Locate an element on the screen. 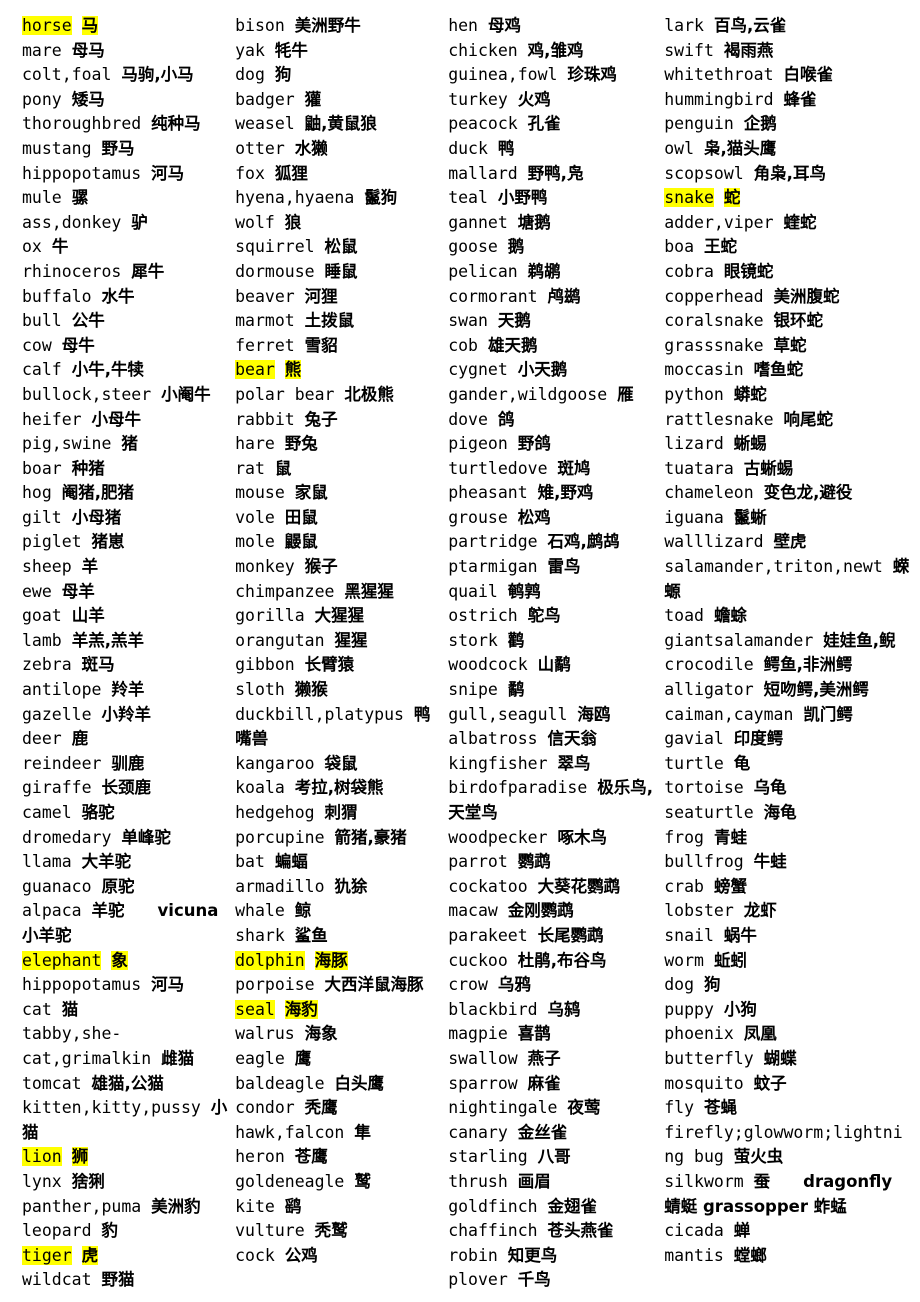 The image size is (920, 1302). entry-chinese-term: 原驼 is located at coordinates (118, 886).